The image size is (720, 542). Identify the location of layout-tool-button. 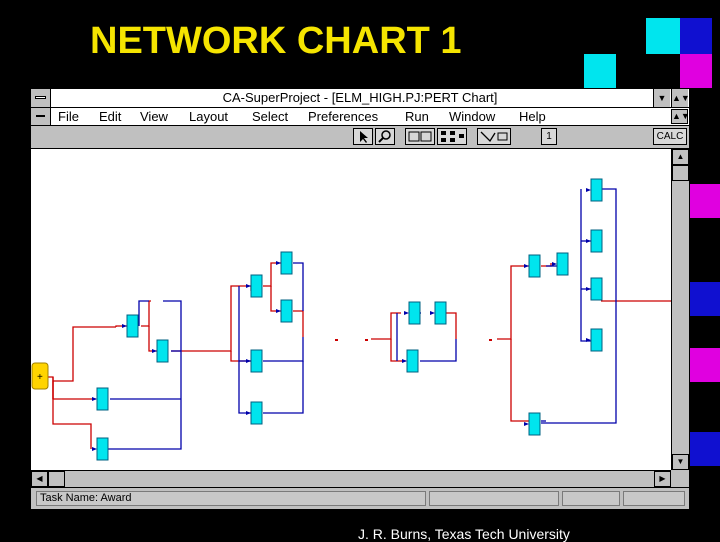
(452, 136).